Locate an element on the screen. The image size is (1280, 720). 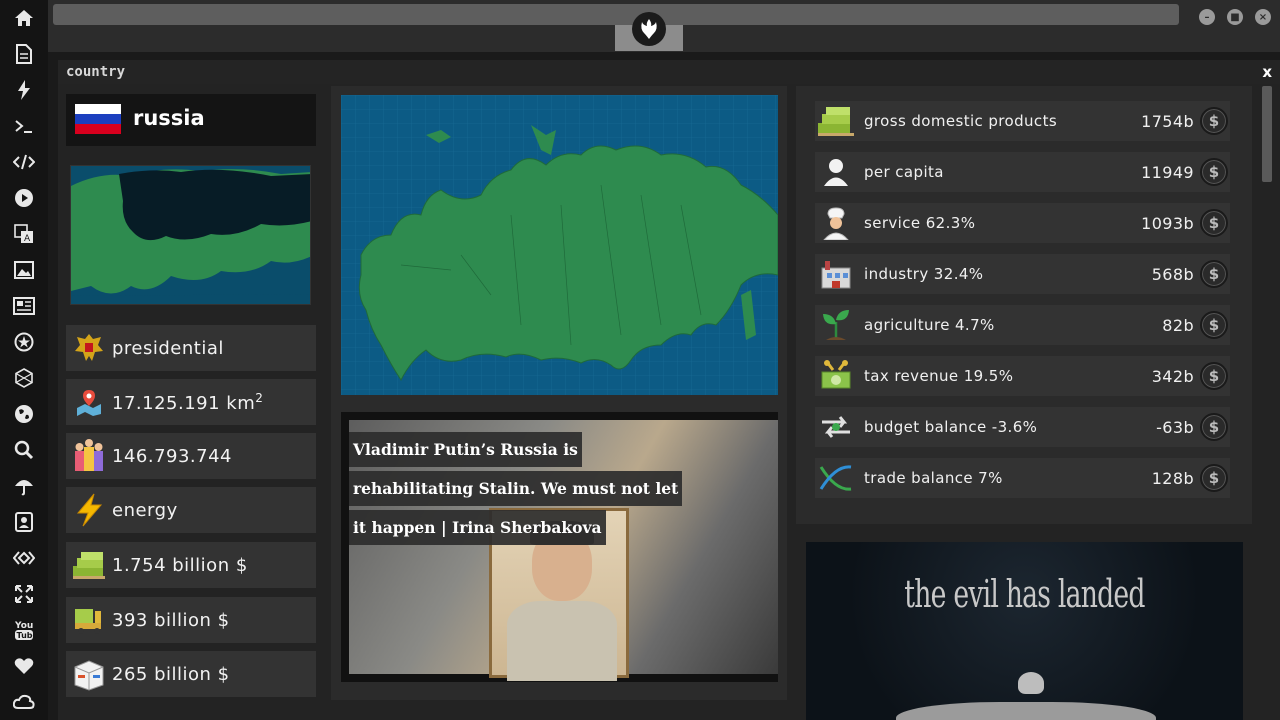
fullscreen-icon is located at coordinates (24, 594).